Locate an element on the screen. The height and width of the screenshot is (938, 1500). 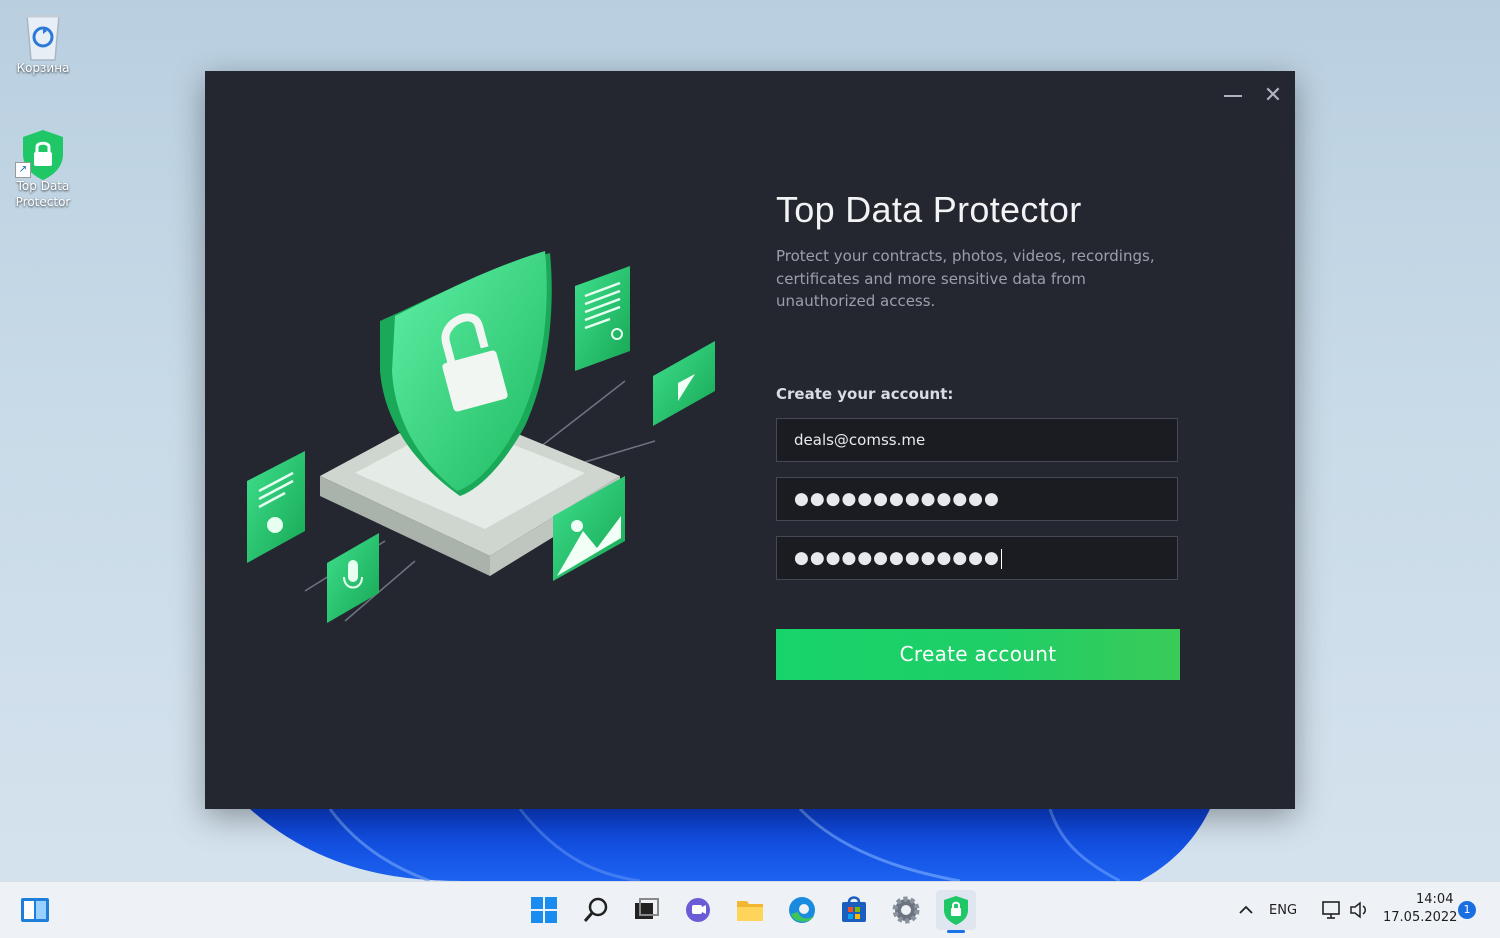
app-shield-icon: ↗ is located at coordinates (41, 154).